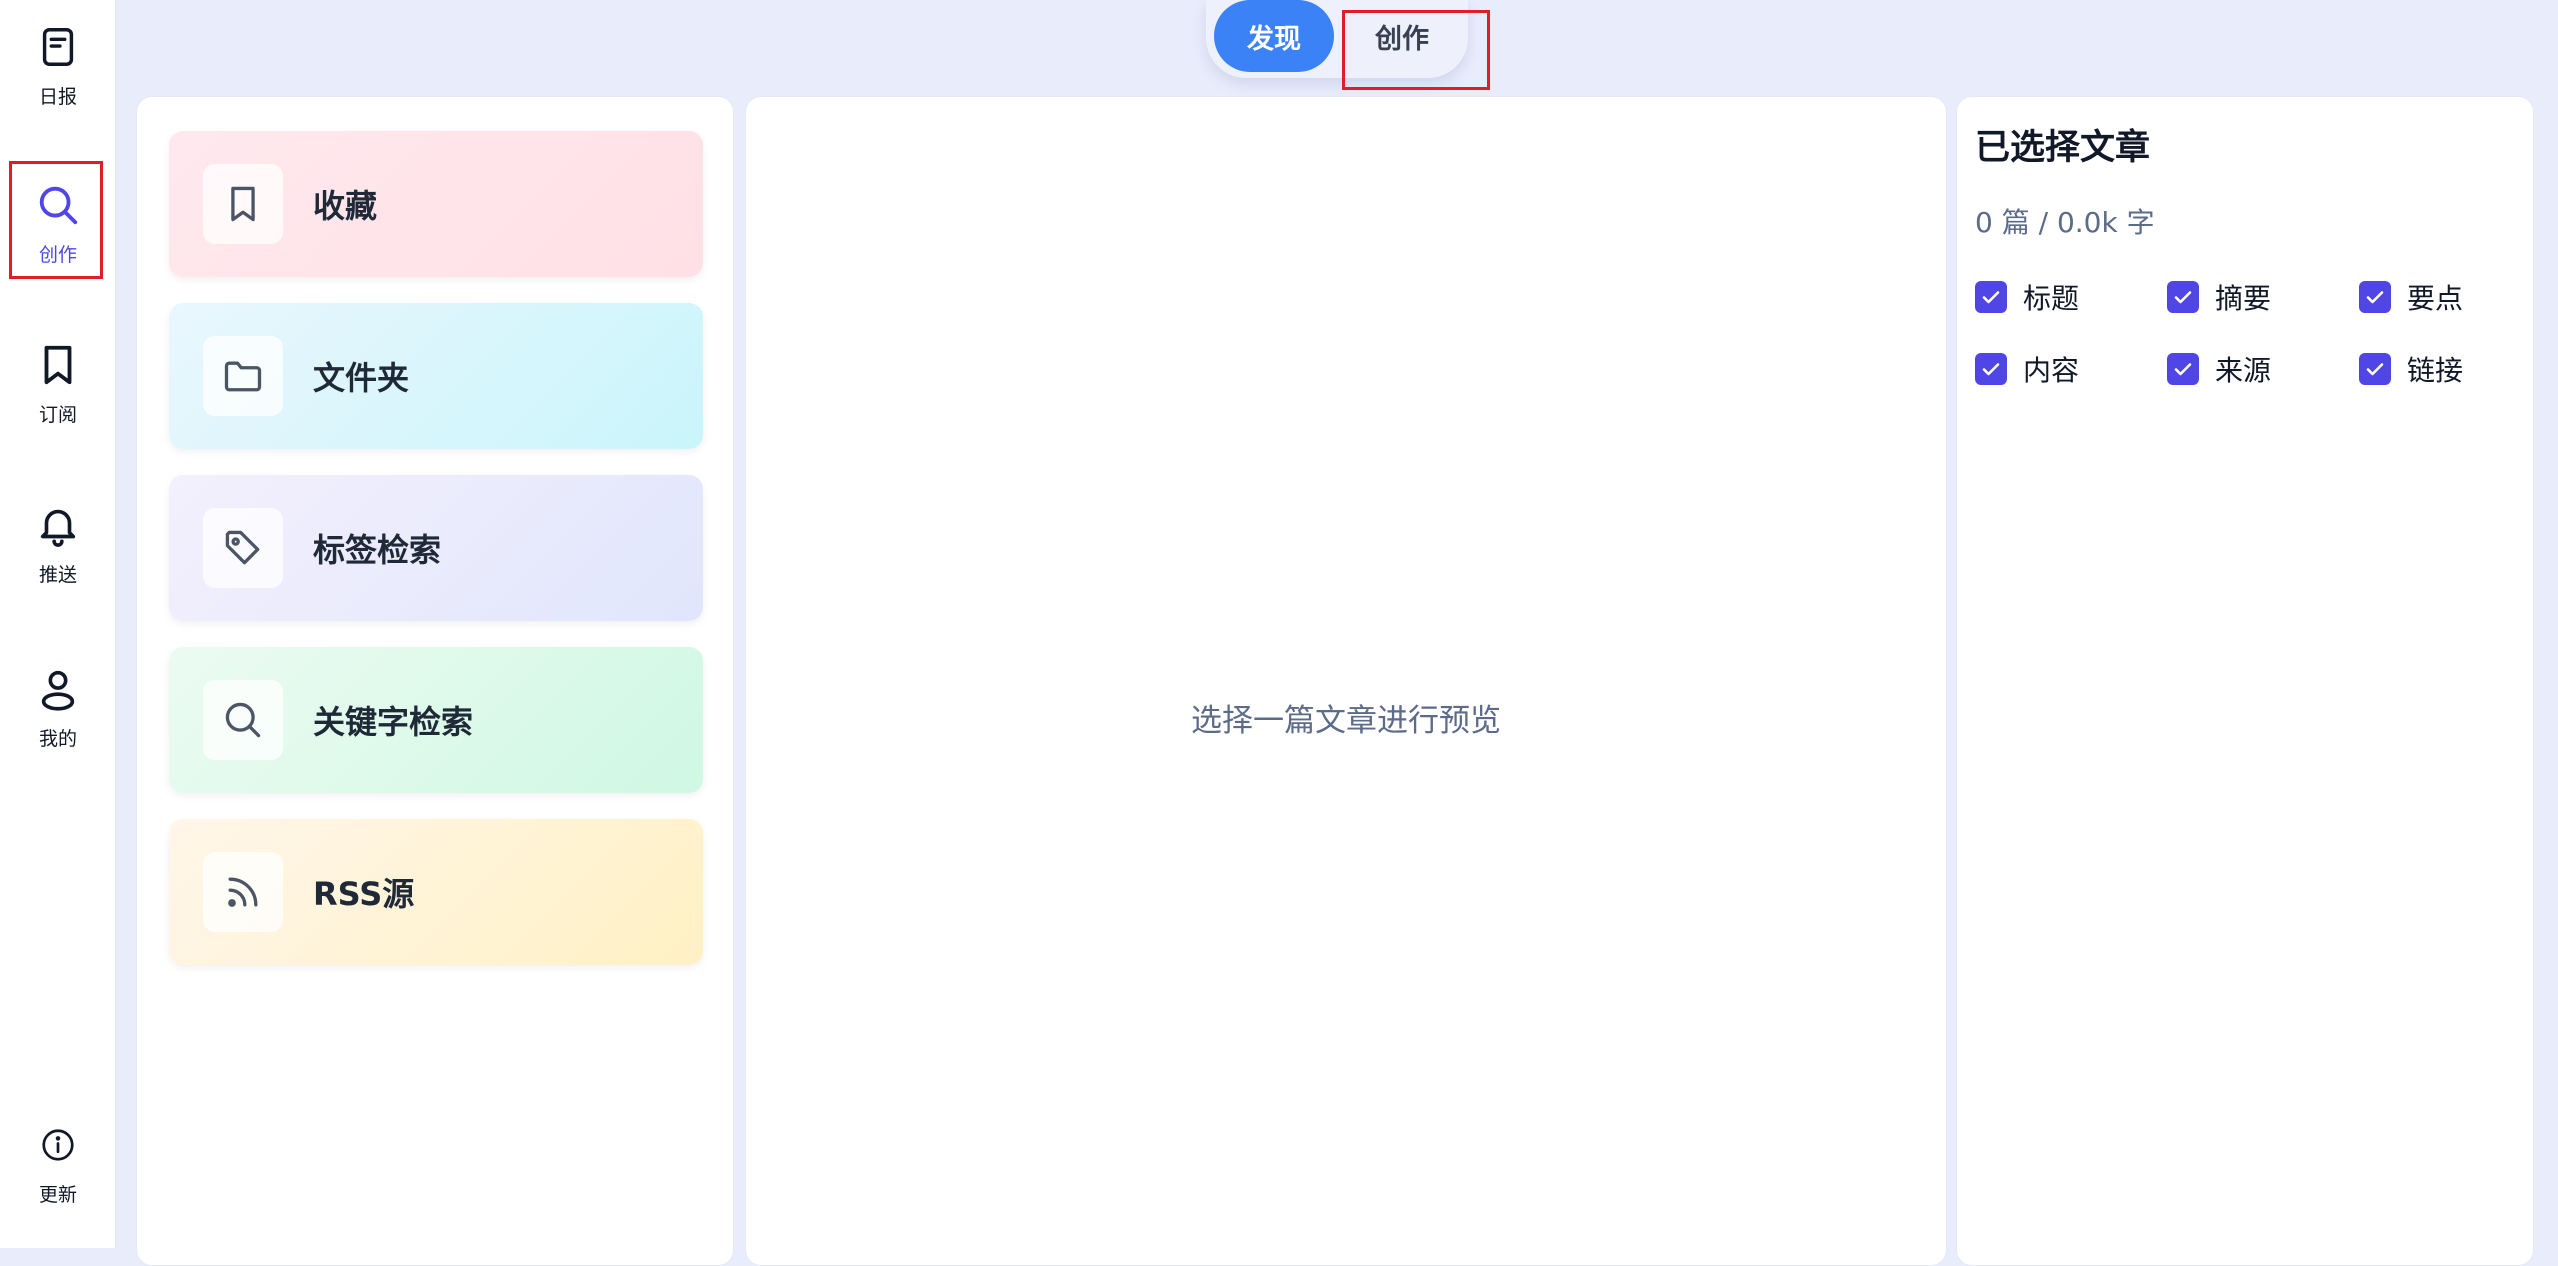 The height and width of the screenshot is (1266, 2558). Describe the element at coordinates (393, 722) in the screenshot. I see `source-card-label: 关键字检索` at that location.